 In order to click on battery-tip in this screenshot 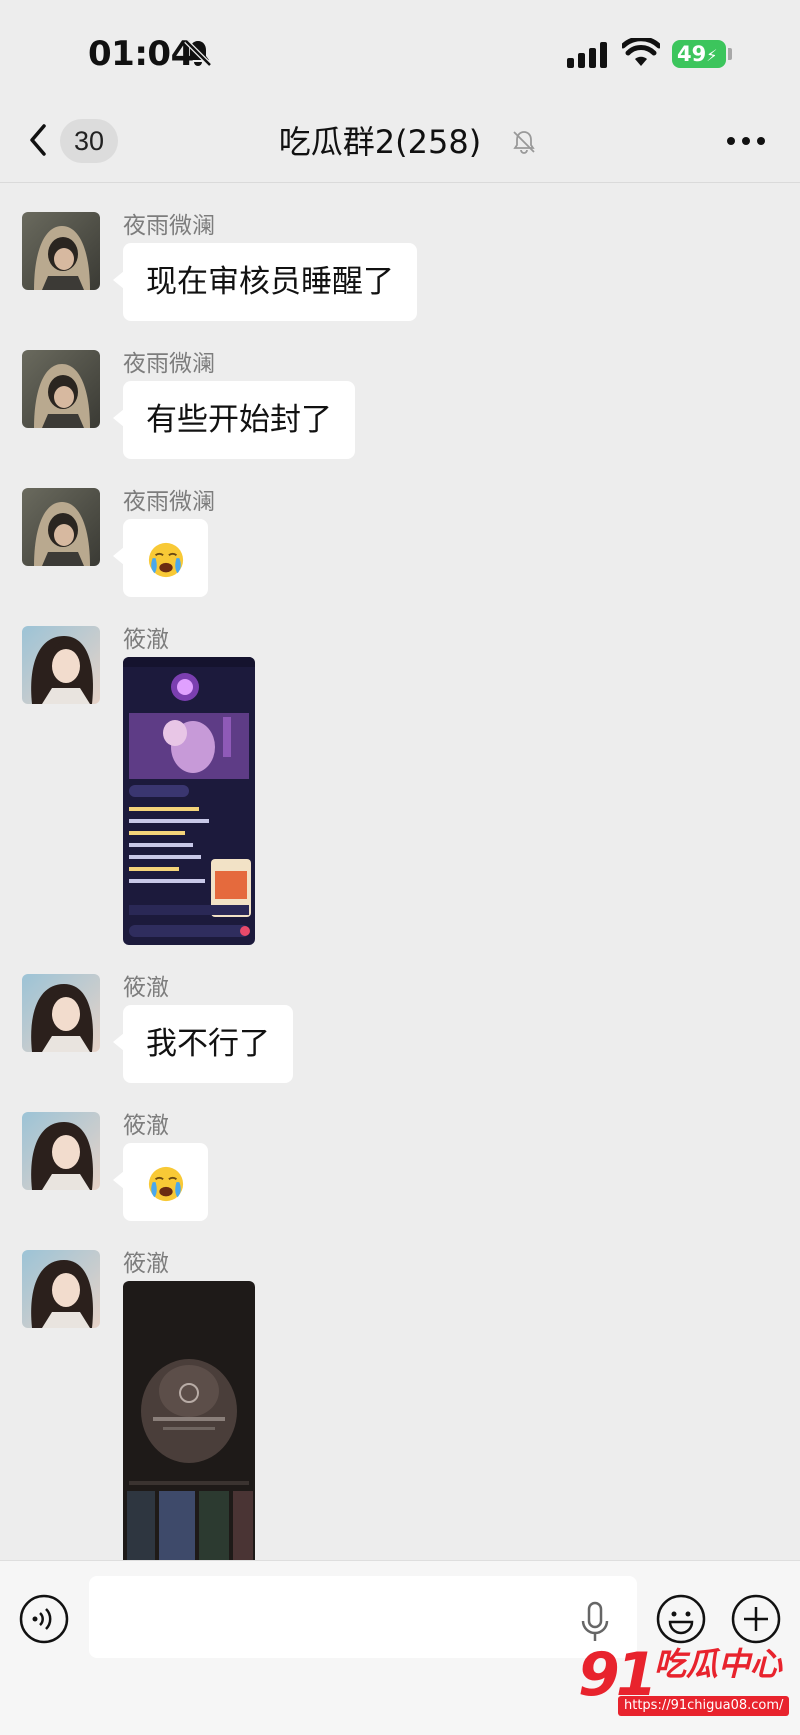, I will do `click(730, 54)`.